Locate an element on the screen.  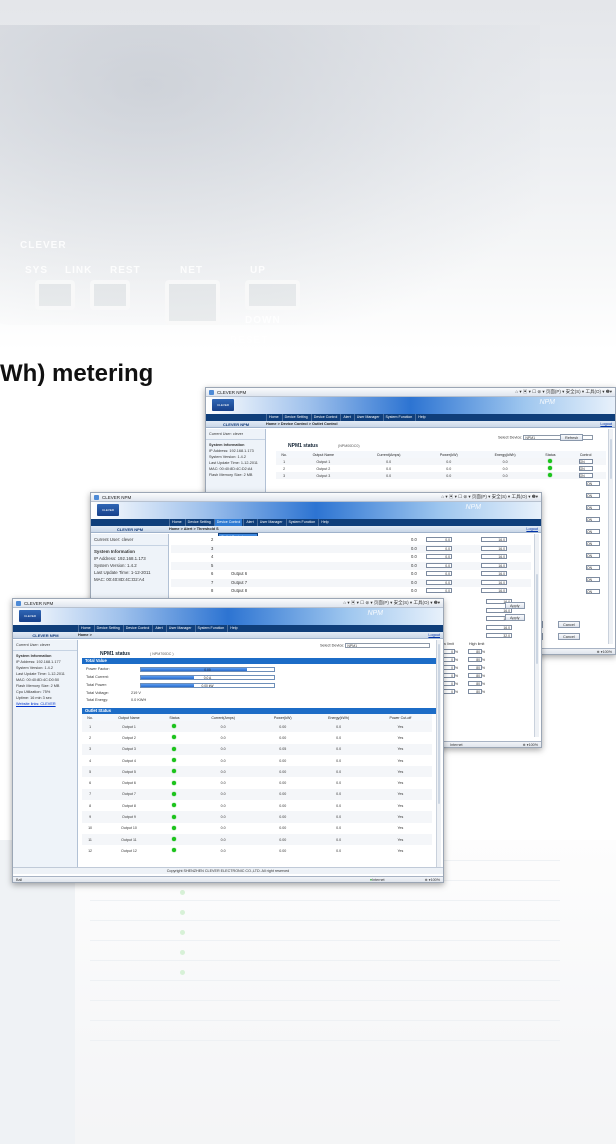
system-version: System Version: 1.4.2 is located at coordinates (115, 565).